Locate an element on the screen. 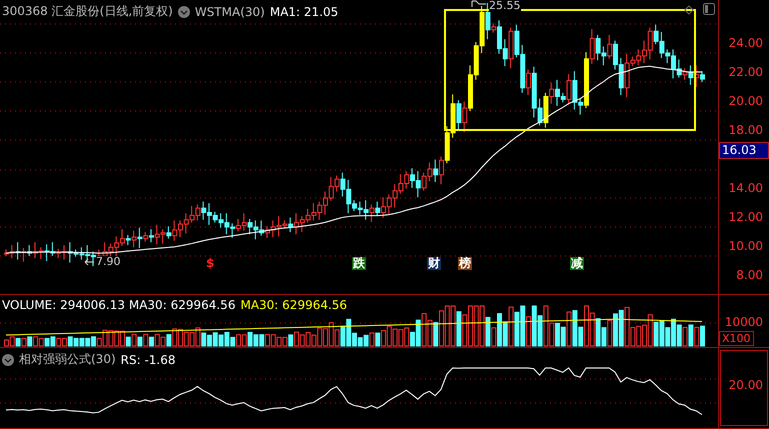  rs-reading: RS: -1.68 is located at coordinates (148, 359).